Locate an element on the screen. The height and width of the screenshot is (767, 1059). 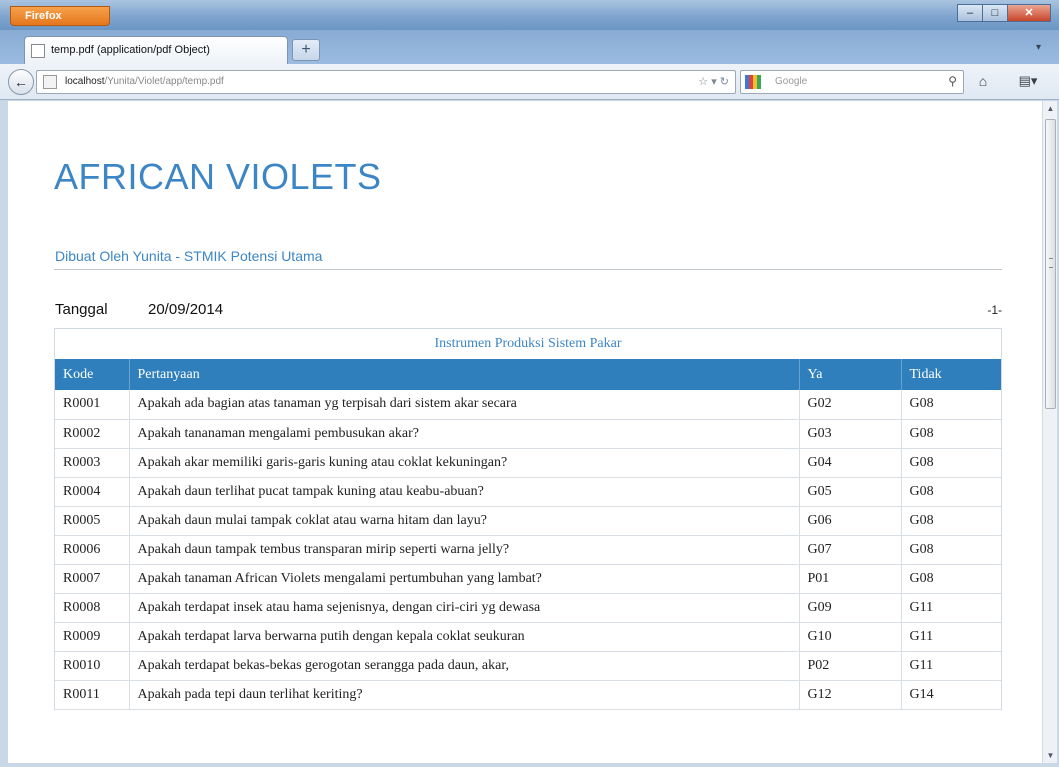
back-arrow-icon: ← is located at coordinates (21, 82).